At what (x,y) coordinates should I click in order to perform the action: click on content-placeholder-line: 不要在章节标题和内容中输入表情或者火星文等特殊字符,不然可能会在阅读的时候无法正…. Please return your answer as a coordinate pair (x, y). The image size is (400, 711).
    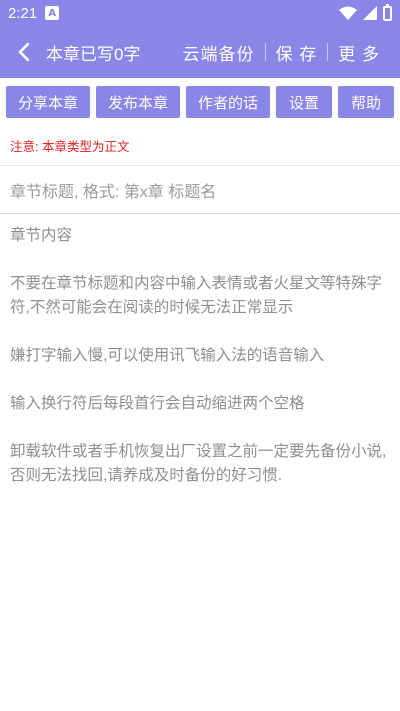
    Looking at the image, I should click on (196, 295).